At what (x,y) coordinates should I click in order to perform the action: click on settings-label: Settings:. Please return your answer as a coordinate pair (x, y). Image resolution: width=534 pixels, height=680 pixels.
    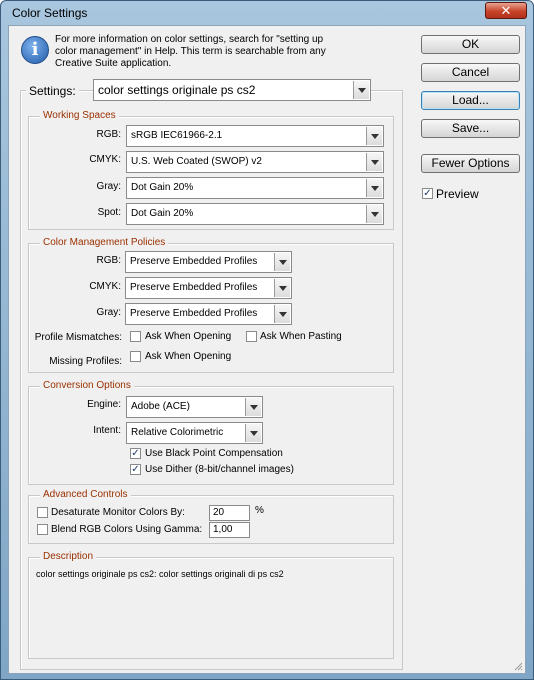
    Looking at the image, I should click on (52, 91).